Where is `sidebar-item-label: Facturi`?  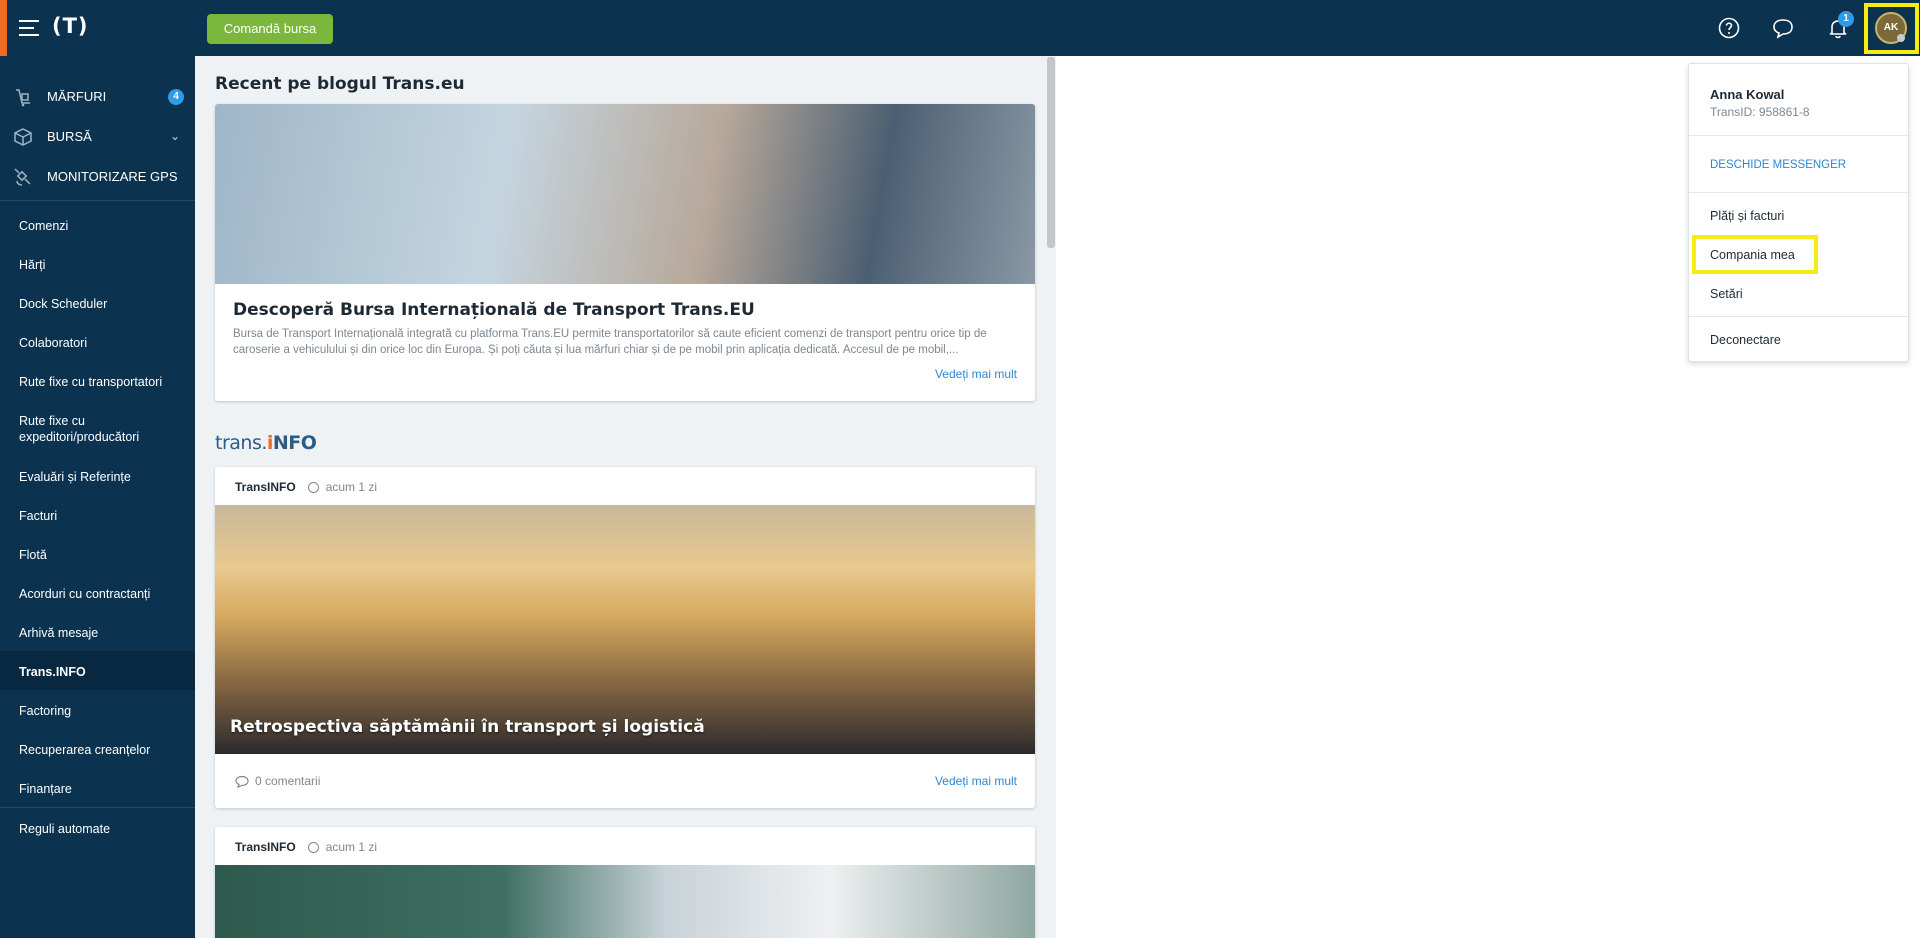 sidebar-item-label: Facturi is located at coordinates (38, 516).